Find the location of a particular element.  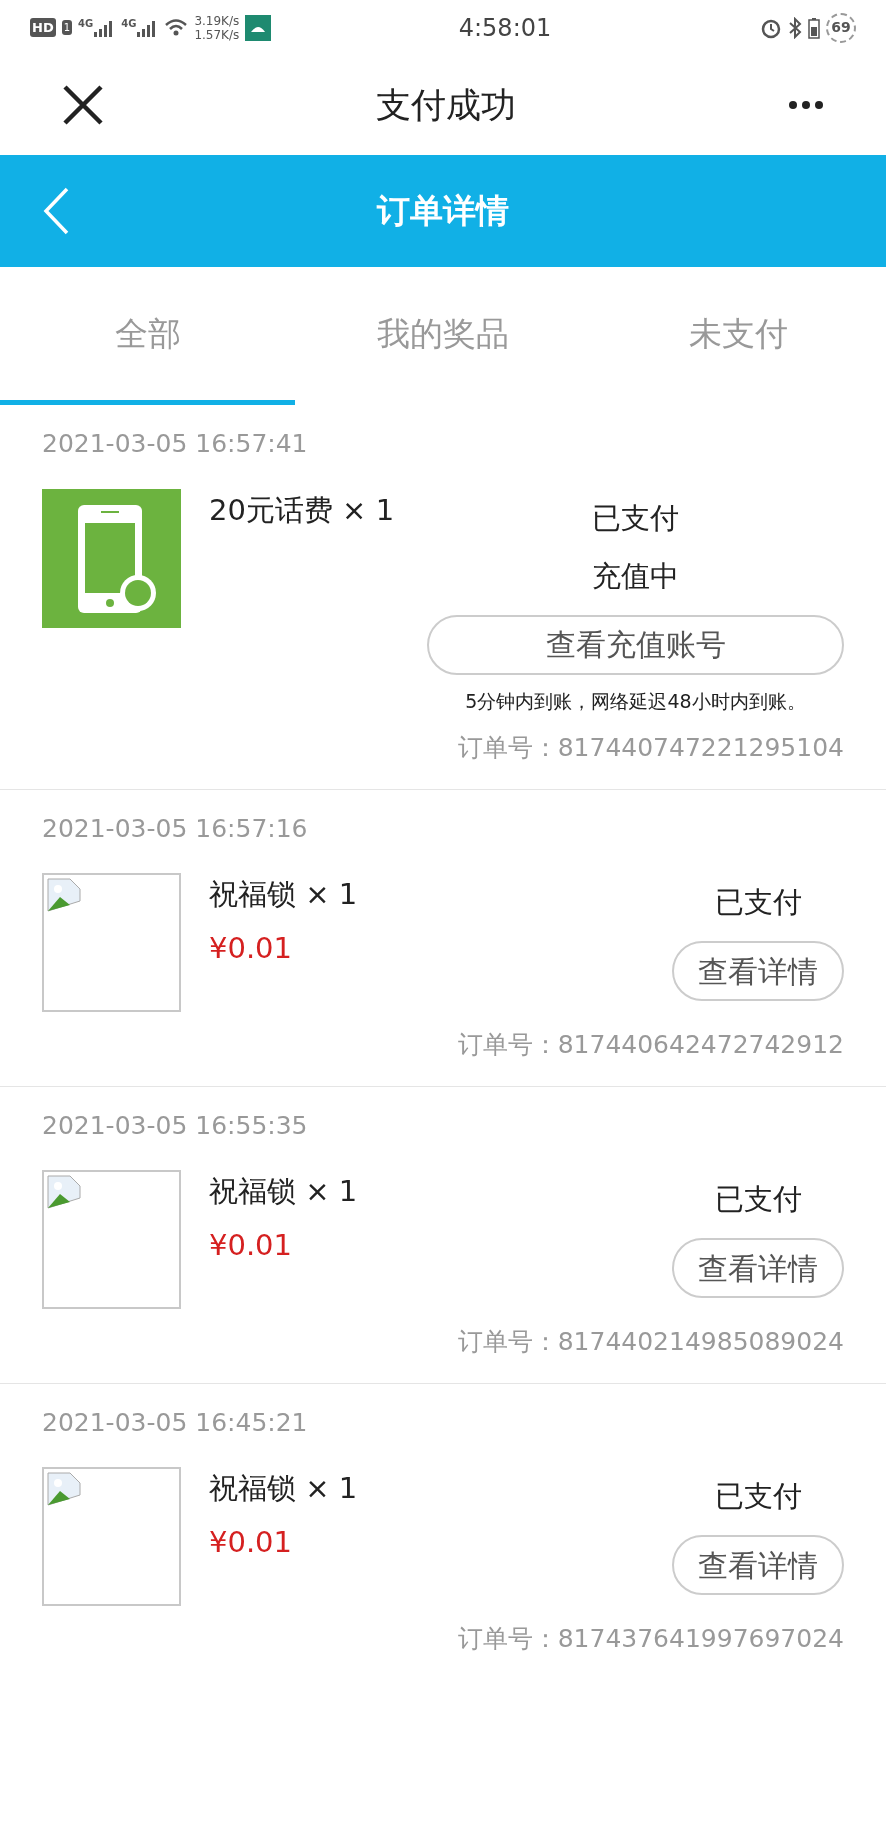

status-time: 4:58:01 is located at coordinates (505, 28).